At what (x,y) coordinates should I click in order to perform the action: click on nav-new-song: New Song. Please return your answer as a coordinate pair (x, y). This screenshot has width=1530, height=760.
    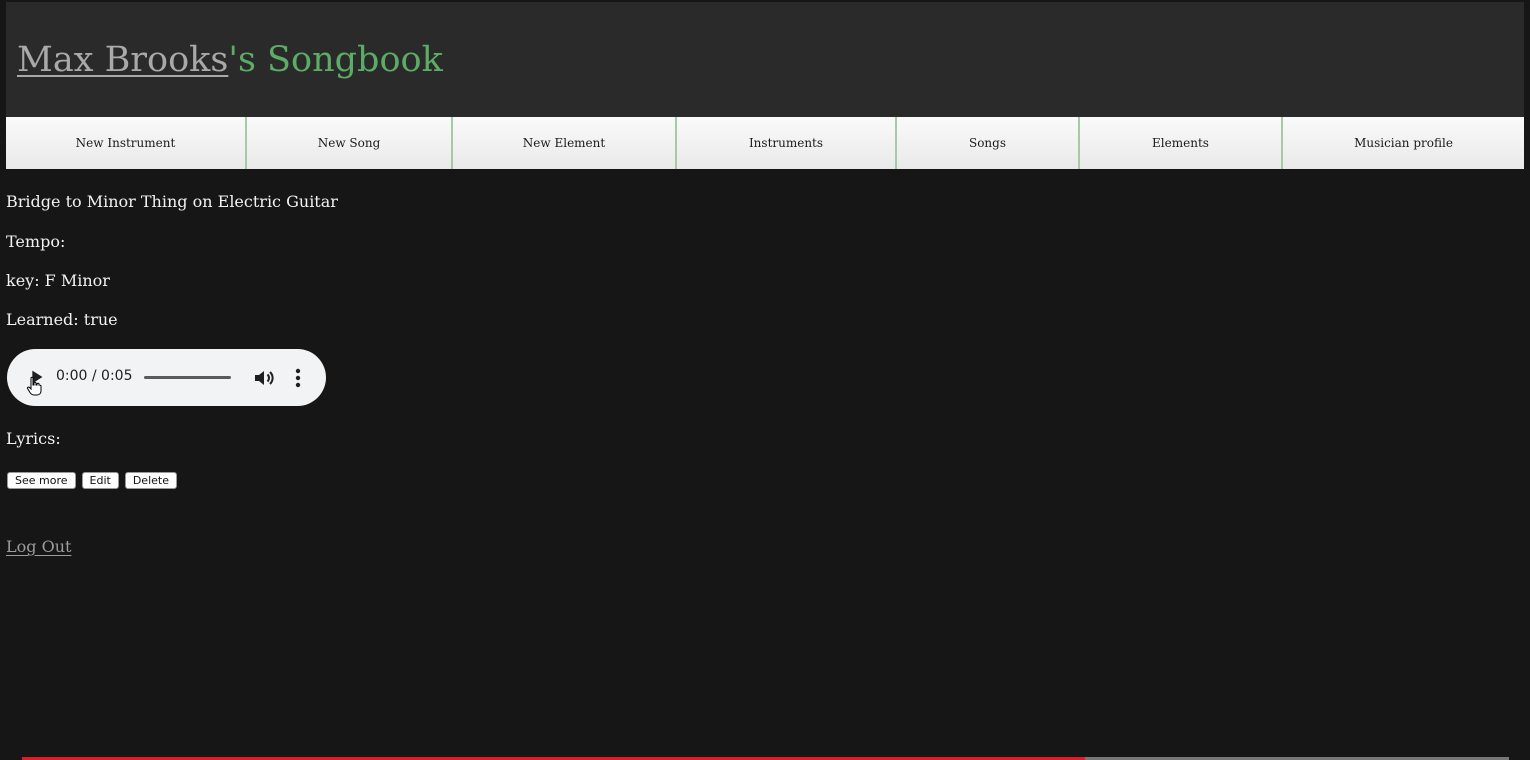
    Looking at the image, I should click on (350, 143).